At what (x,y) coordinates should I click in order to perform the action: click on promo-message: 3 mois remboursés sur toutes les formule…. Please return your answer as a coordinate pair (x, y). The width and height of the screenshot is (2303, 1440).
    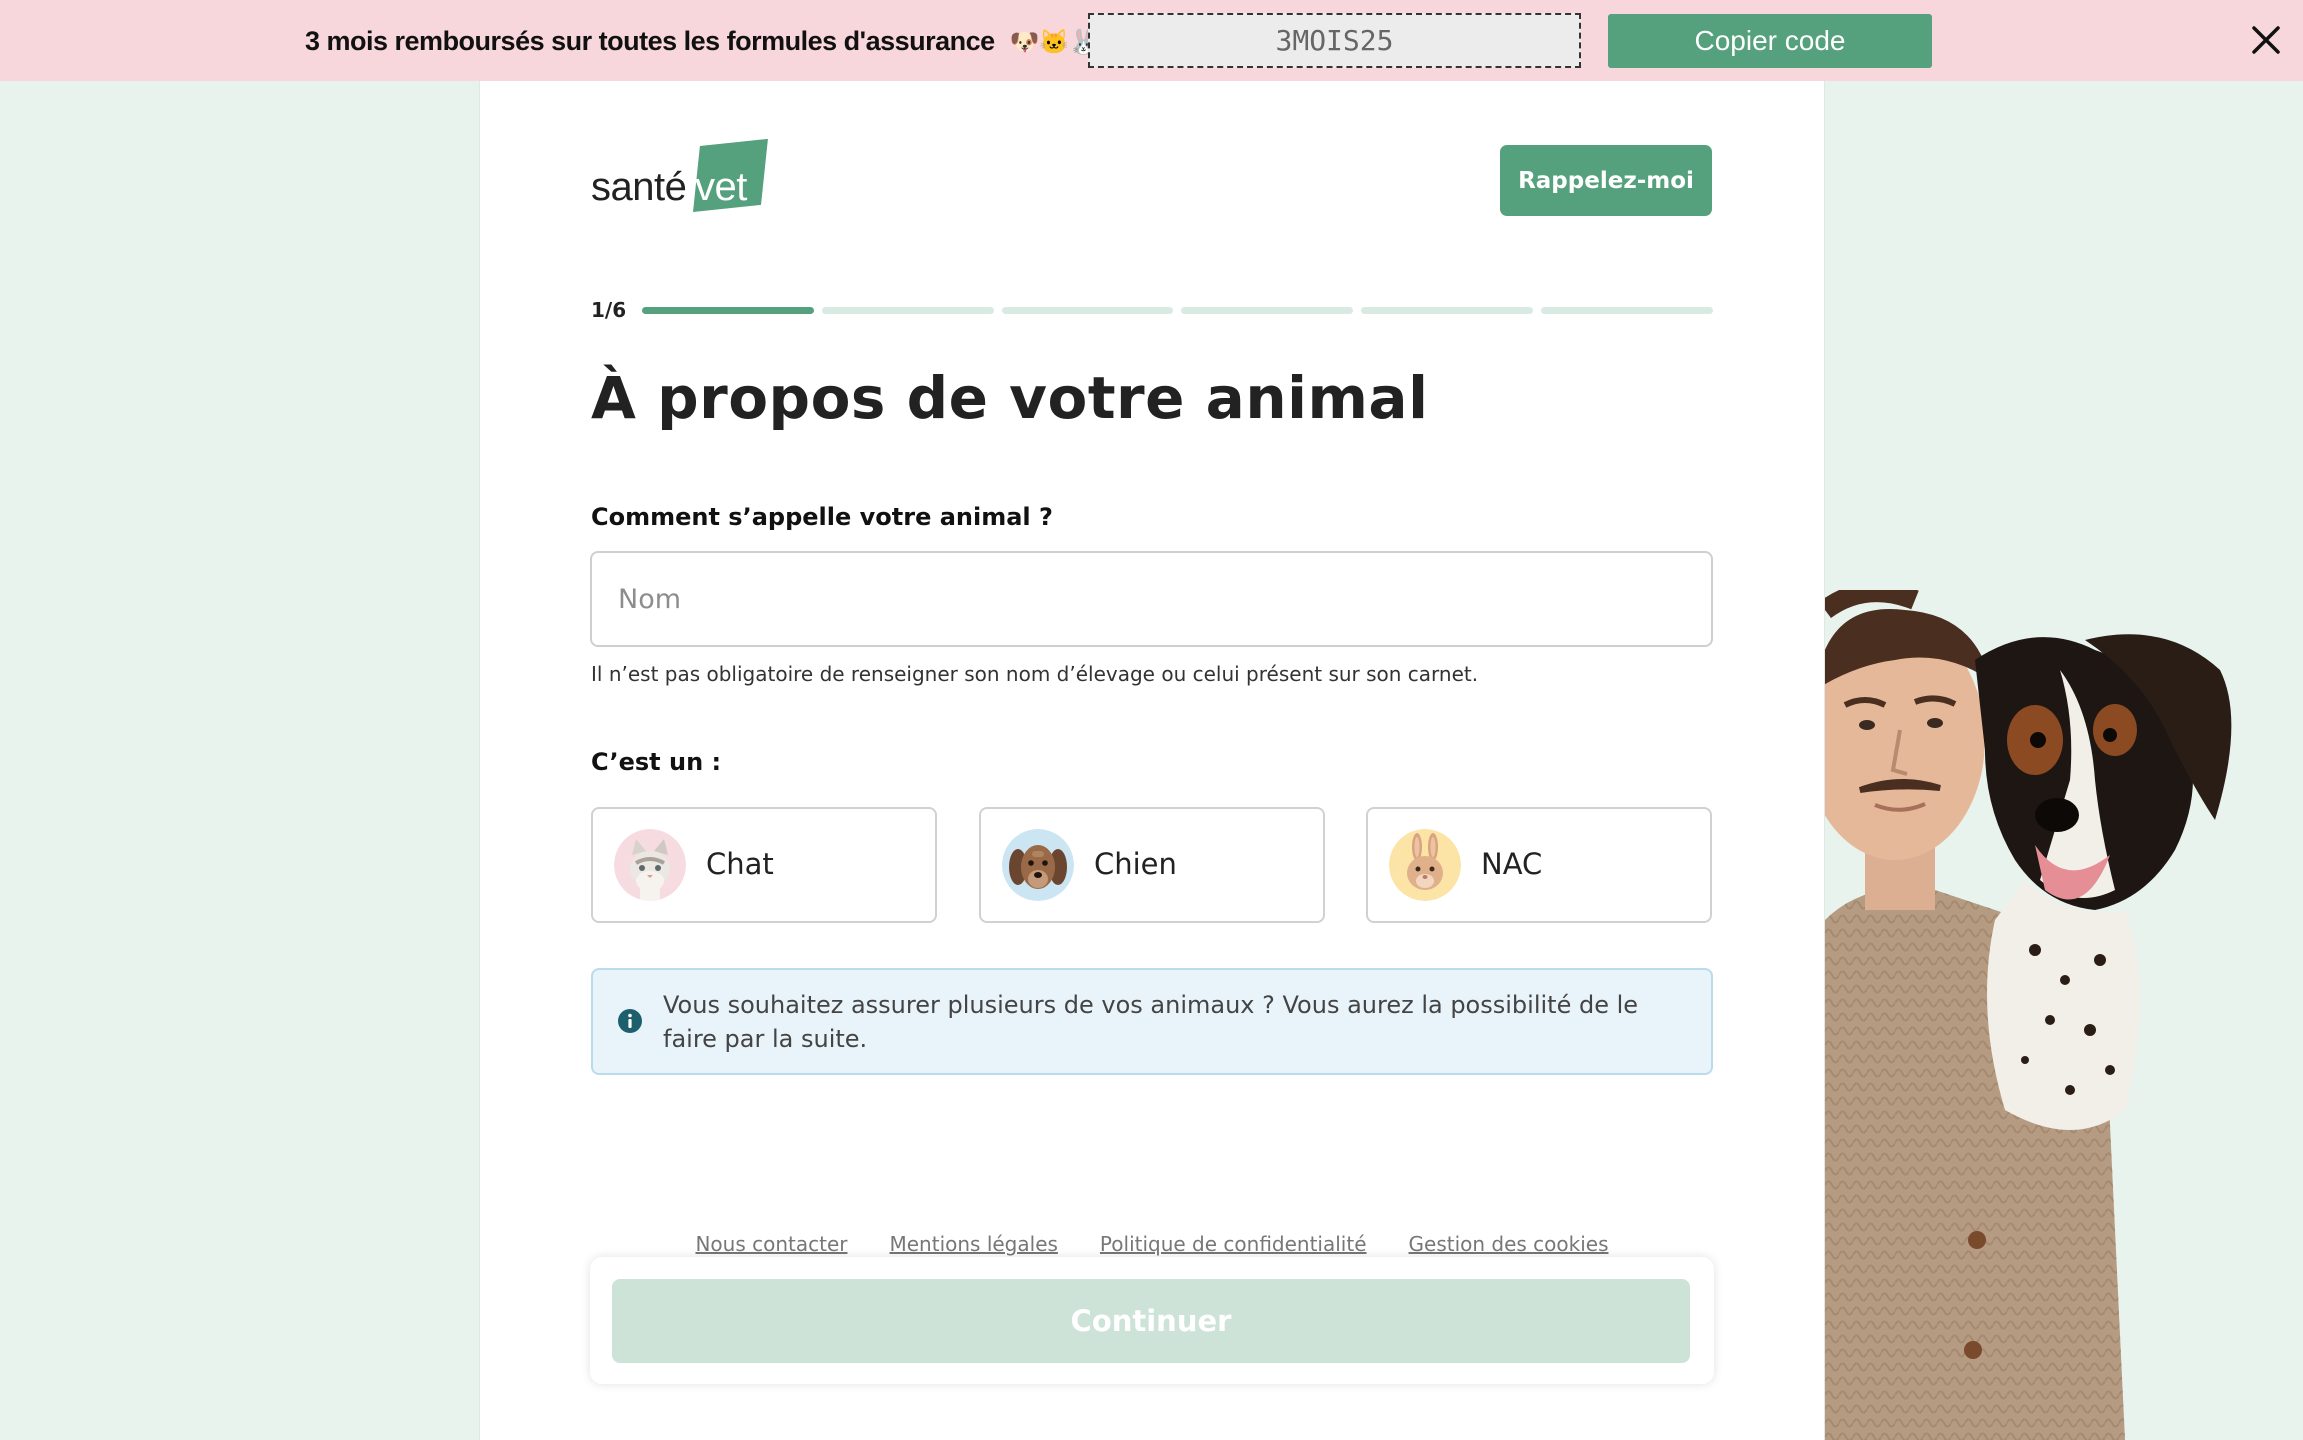
    Looking at the image, I should click on (650, 41).